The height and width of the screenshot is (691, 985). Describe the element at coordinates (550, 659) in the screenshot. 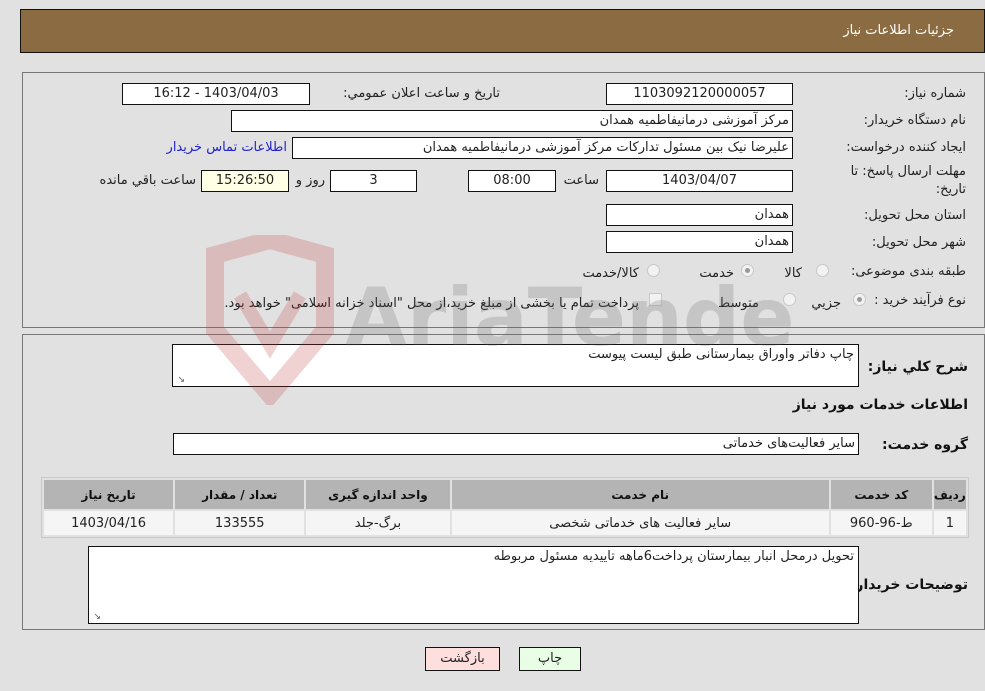

I see `print-button: چاپ` at that location.